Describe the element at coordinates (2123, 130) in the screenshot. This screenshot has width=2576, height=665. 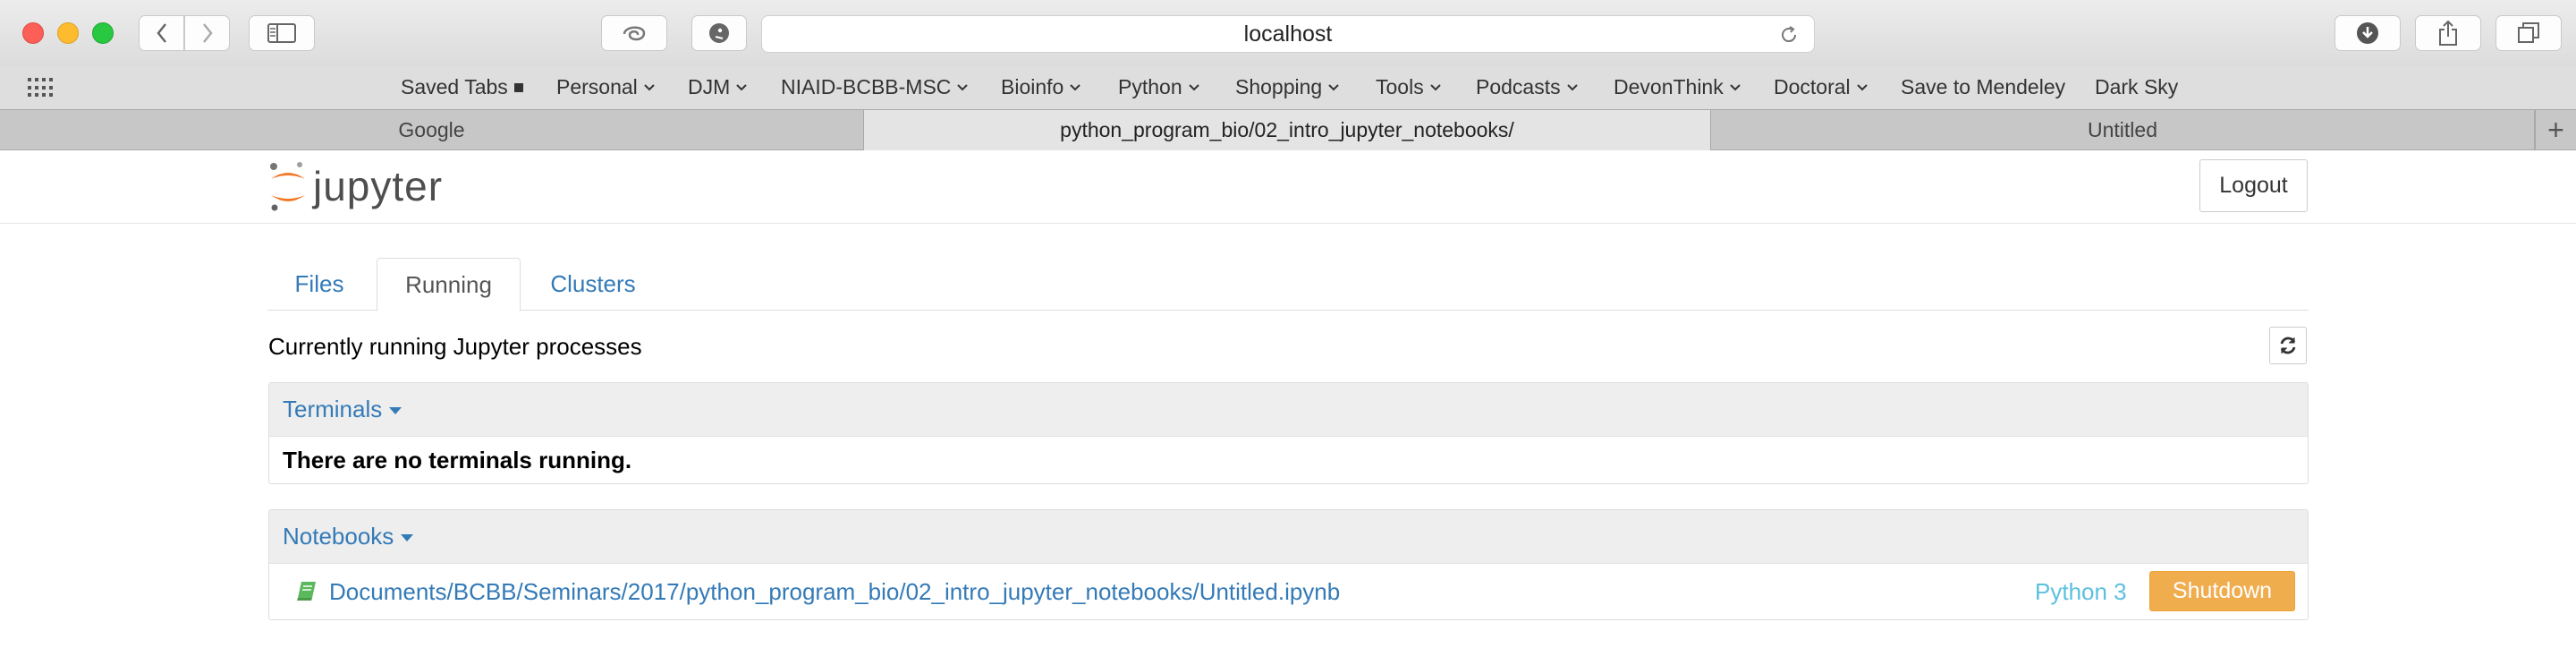
I see `tab-untitled: Untitled` at that location.